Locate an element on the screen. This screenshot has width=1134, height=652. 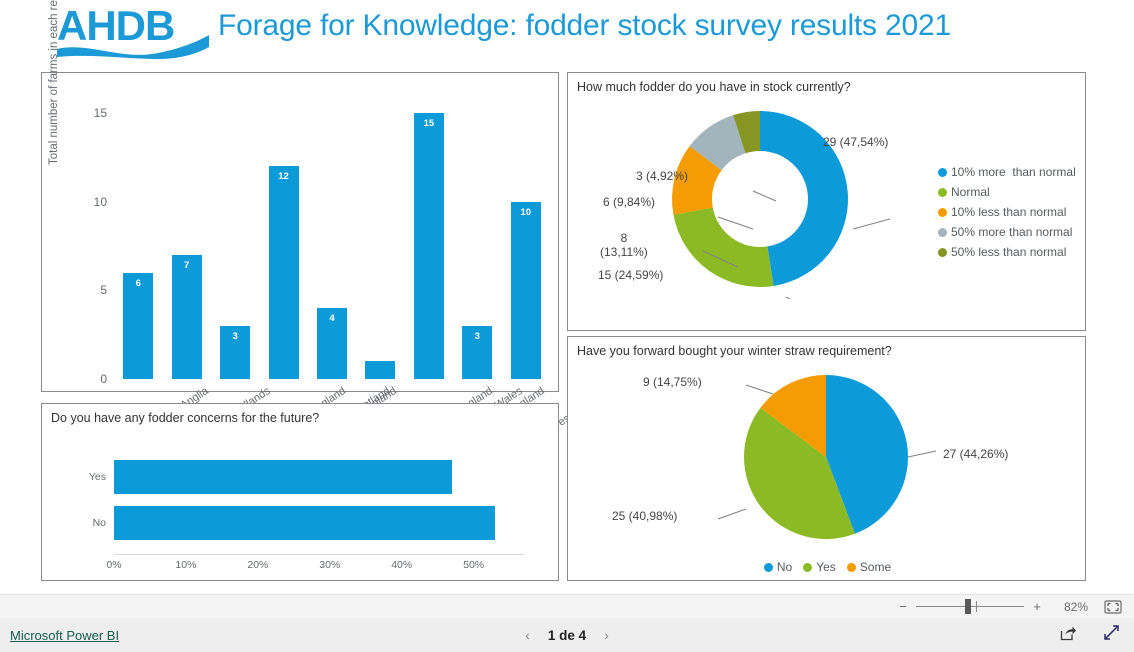
fit-to-page-icon is located at coordinates (1113, 606).